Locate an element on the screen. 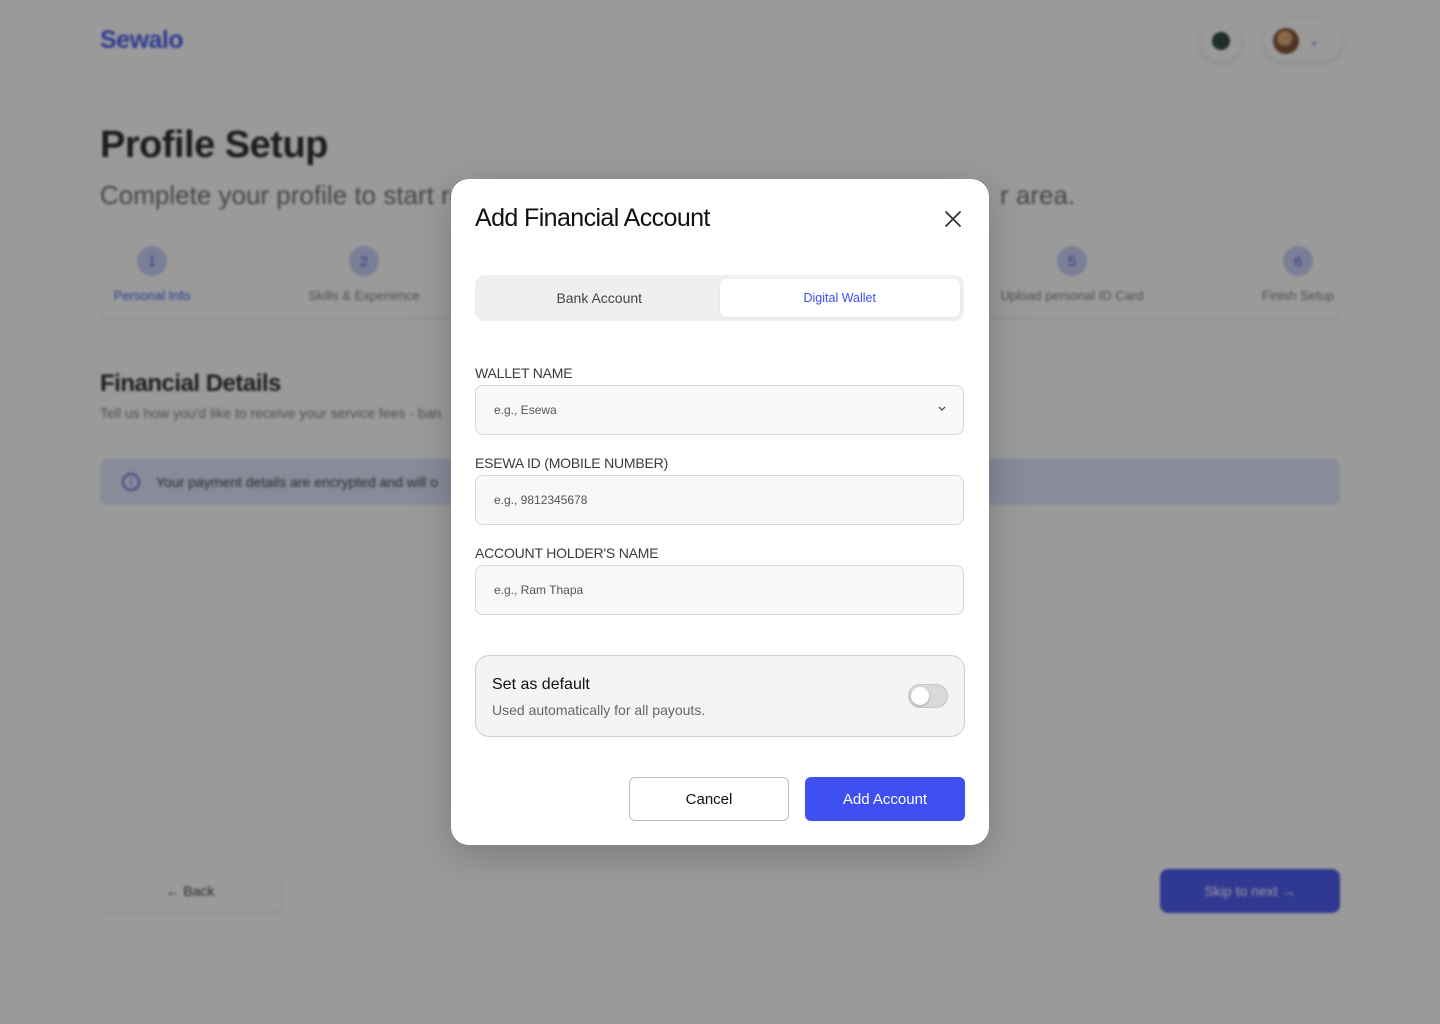  modal-title: Add Financial Account is located at coordinates (592, 218).